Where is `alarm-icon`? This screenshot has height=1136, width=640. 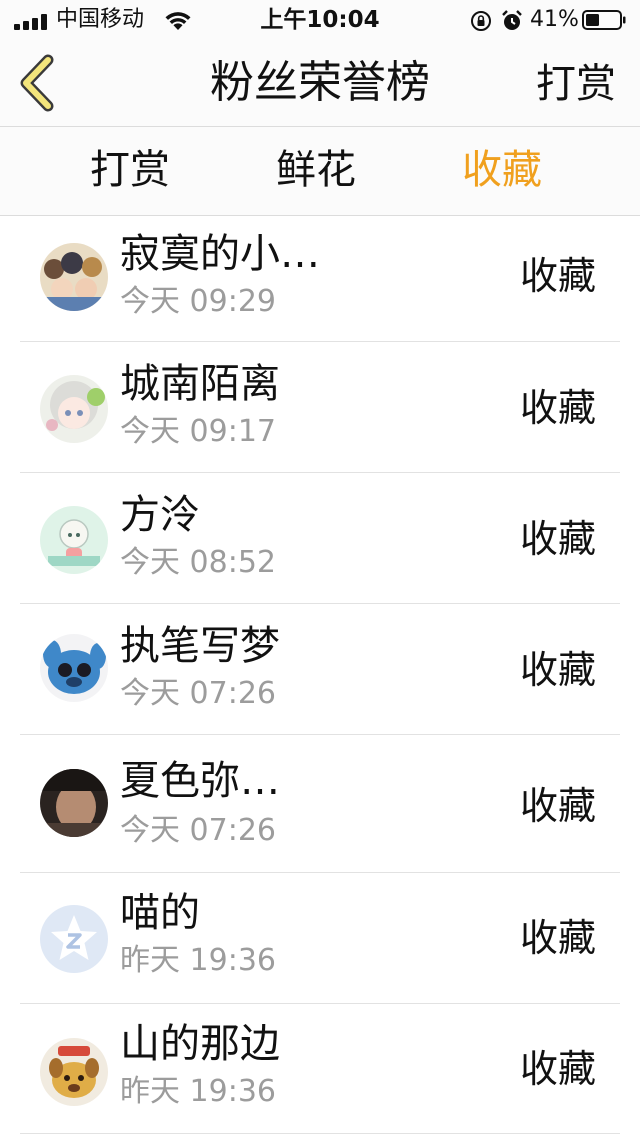
alarm-icon is located at coordinates (512, 20).